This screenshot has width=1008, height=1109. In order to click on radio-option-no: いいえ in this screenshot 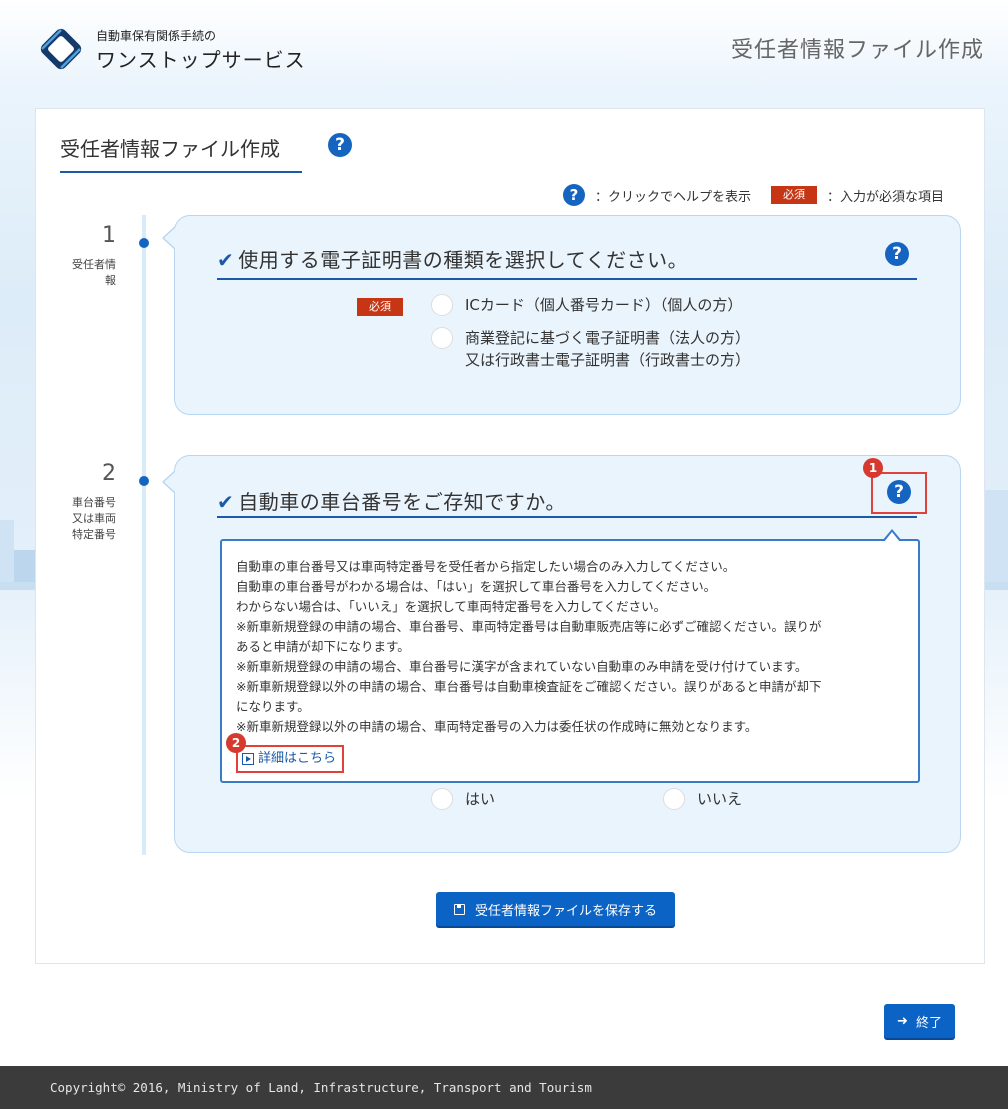, I will do `click(702, 799)`.